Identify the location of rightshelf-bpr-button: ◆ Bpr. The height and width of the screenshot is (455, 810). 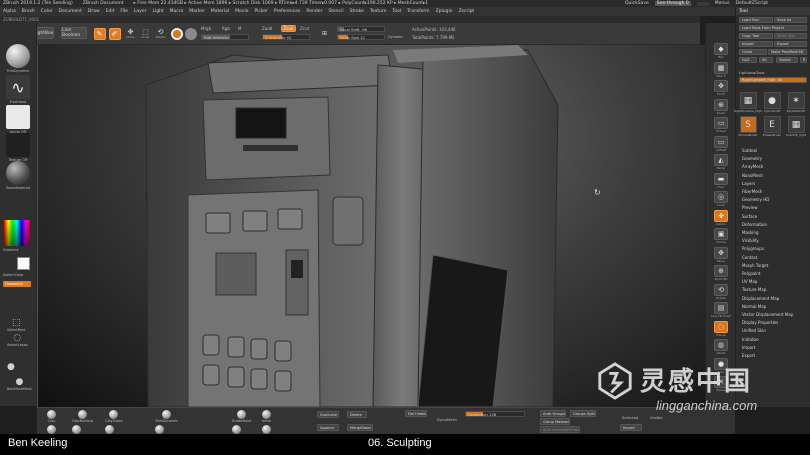
(721, 51).